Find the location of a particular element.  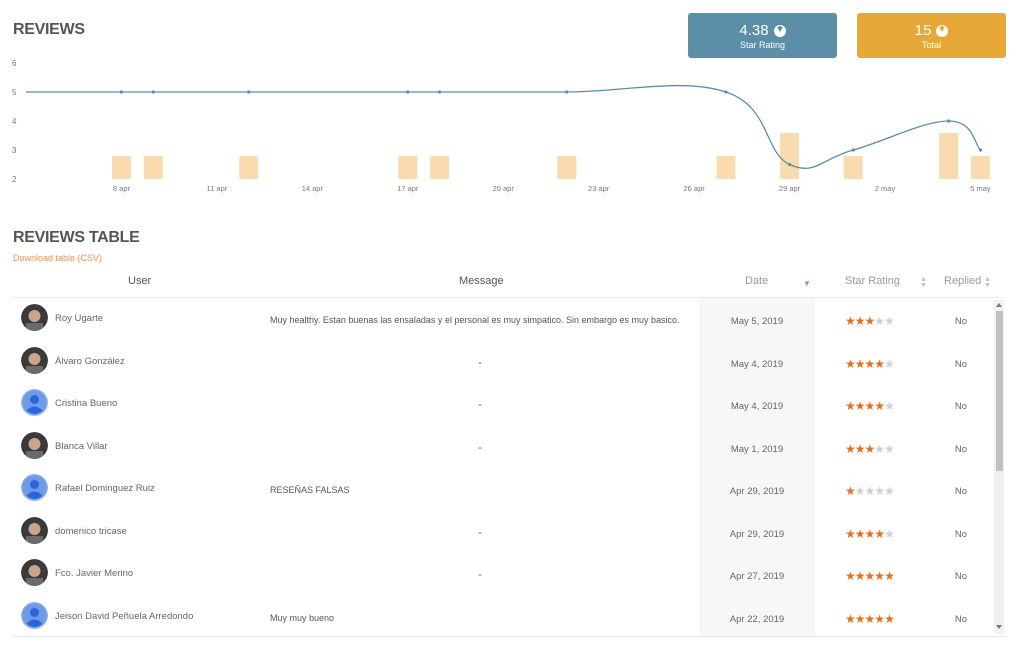

star-rating-kpi: 4.38 Star Rating is located at coordinates (762, 35).